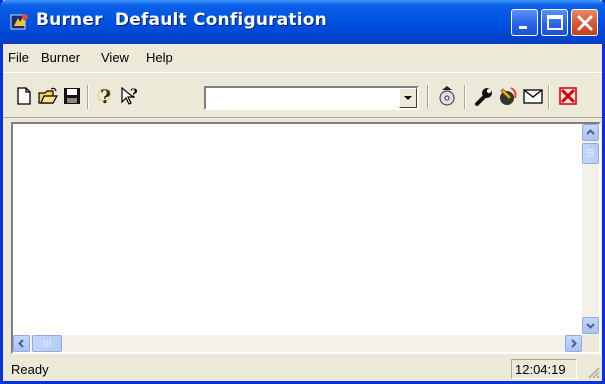 The width and height of the screenshot is (605, 384). Describe the element at coordinates (484, 96) in the screenshot. I see `settings-wrench-icon` at that location.